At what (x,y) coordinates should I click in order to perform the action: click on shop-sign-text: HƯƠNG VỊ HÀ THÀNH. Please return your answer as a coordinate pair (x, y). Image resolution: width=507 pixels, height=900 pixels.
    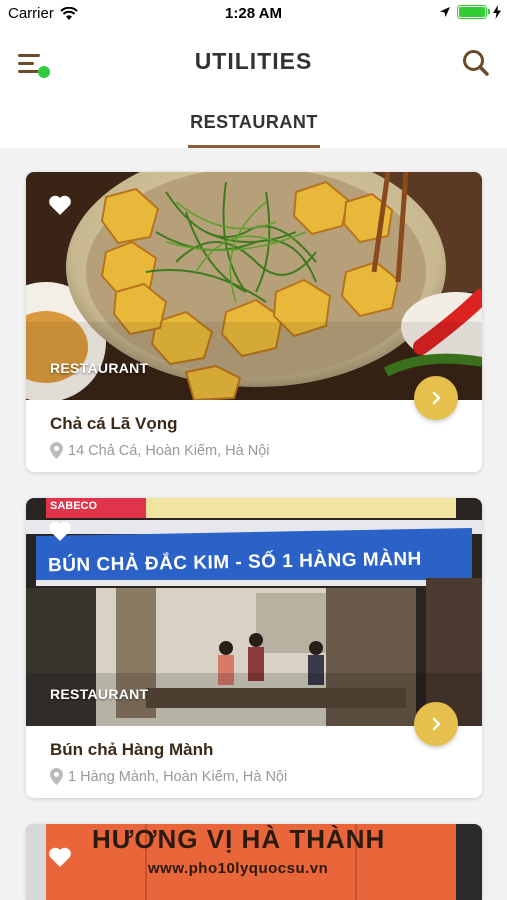
    Looking at the image, I should click on (239, 839).